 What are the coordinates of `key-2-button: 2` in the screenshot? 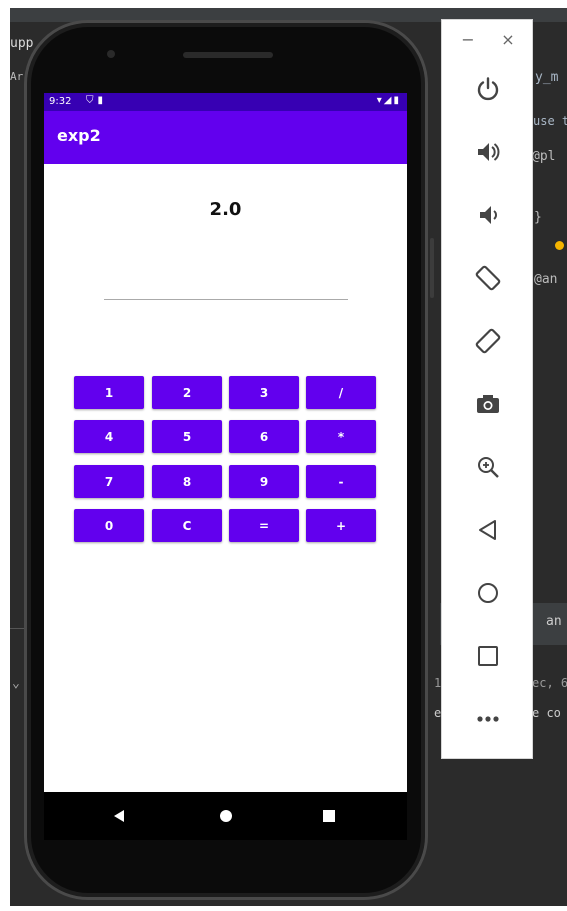 It's located at (187, 392).